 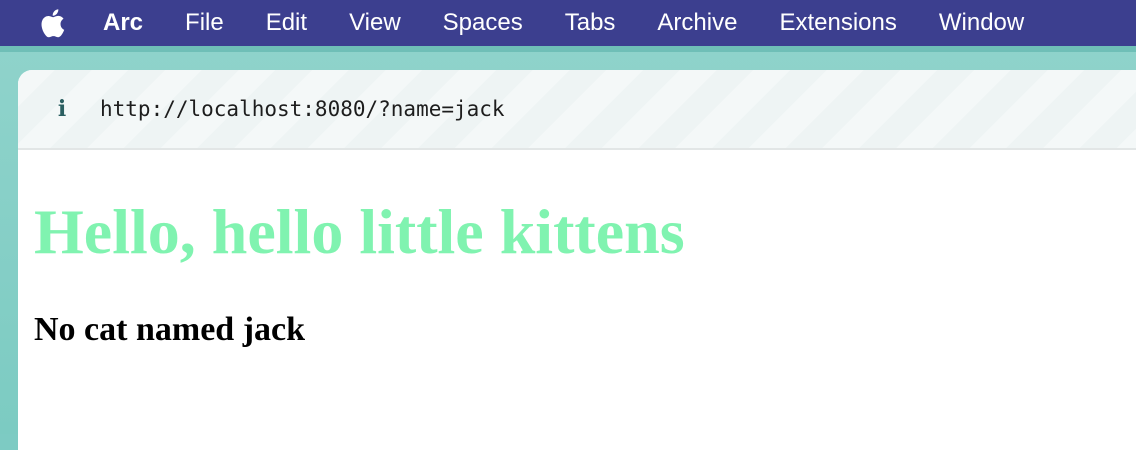 What do you see at coordinates (837, 23) in the screenshot?
I see `menu-item-extensions: Extensions` at bounding box center [837, 23].